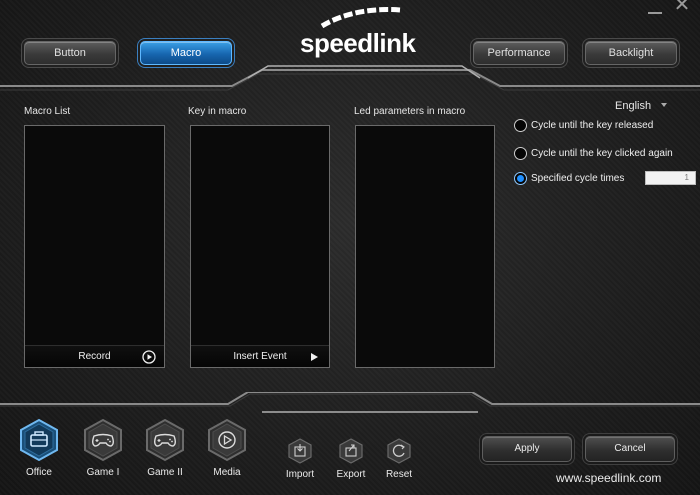 This screenshot has height=495, width=700. Describe the element at coordinates (655, 10) in the screenshot. I see `minimize-icon` at that location.